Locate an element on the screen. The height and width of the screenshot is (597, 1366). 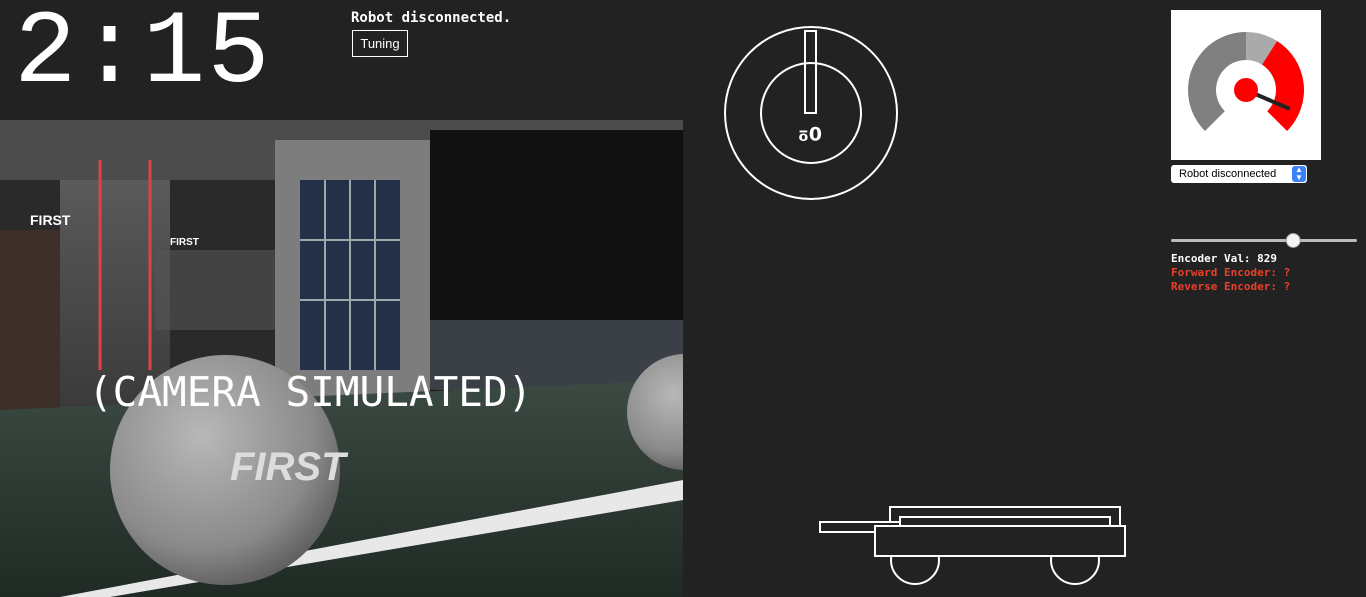
robot-chassis is located at coordinates (1000, 541).